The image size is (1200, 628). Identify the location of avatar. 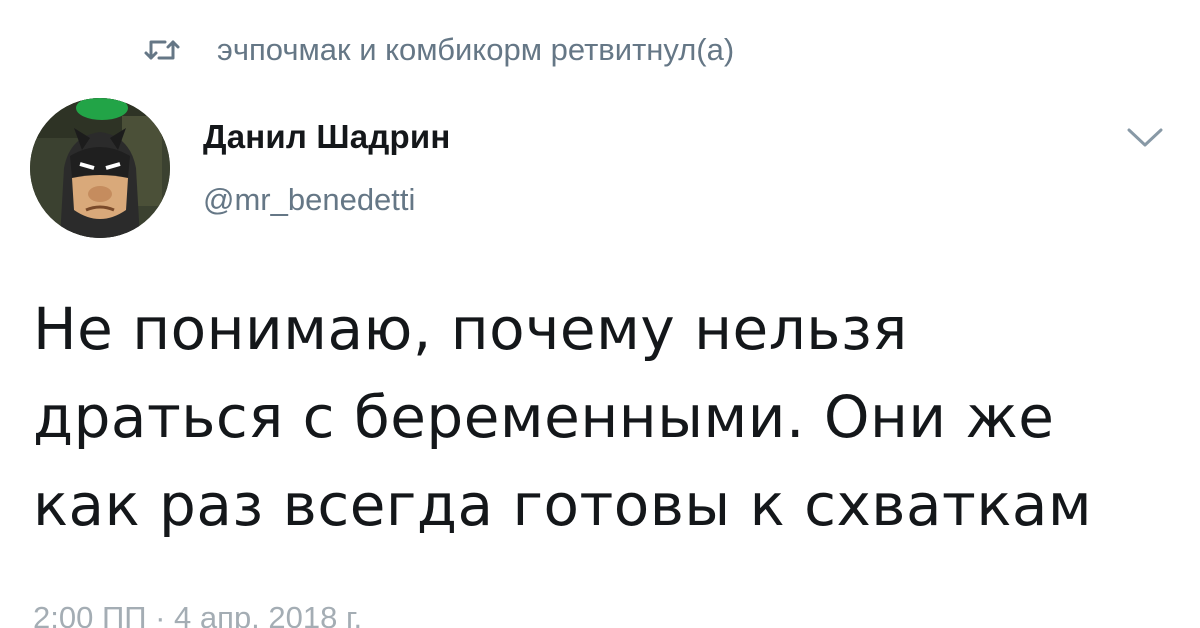
(100, 168).